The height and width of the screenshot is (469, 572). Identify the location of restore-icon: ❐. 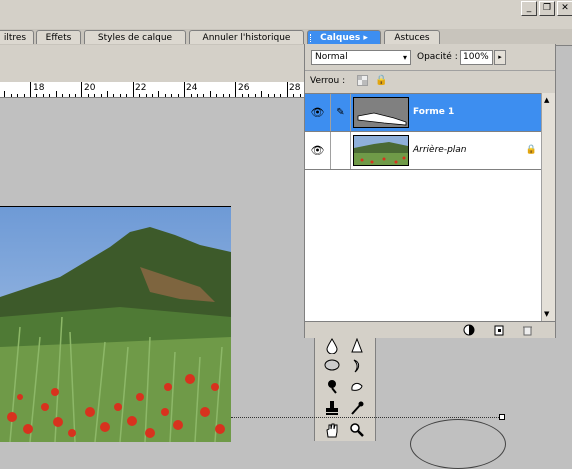
(547, 8).